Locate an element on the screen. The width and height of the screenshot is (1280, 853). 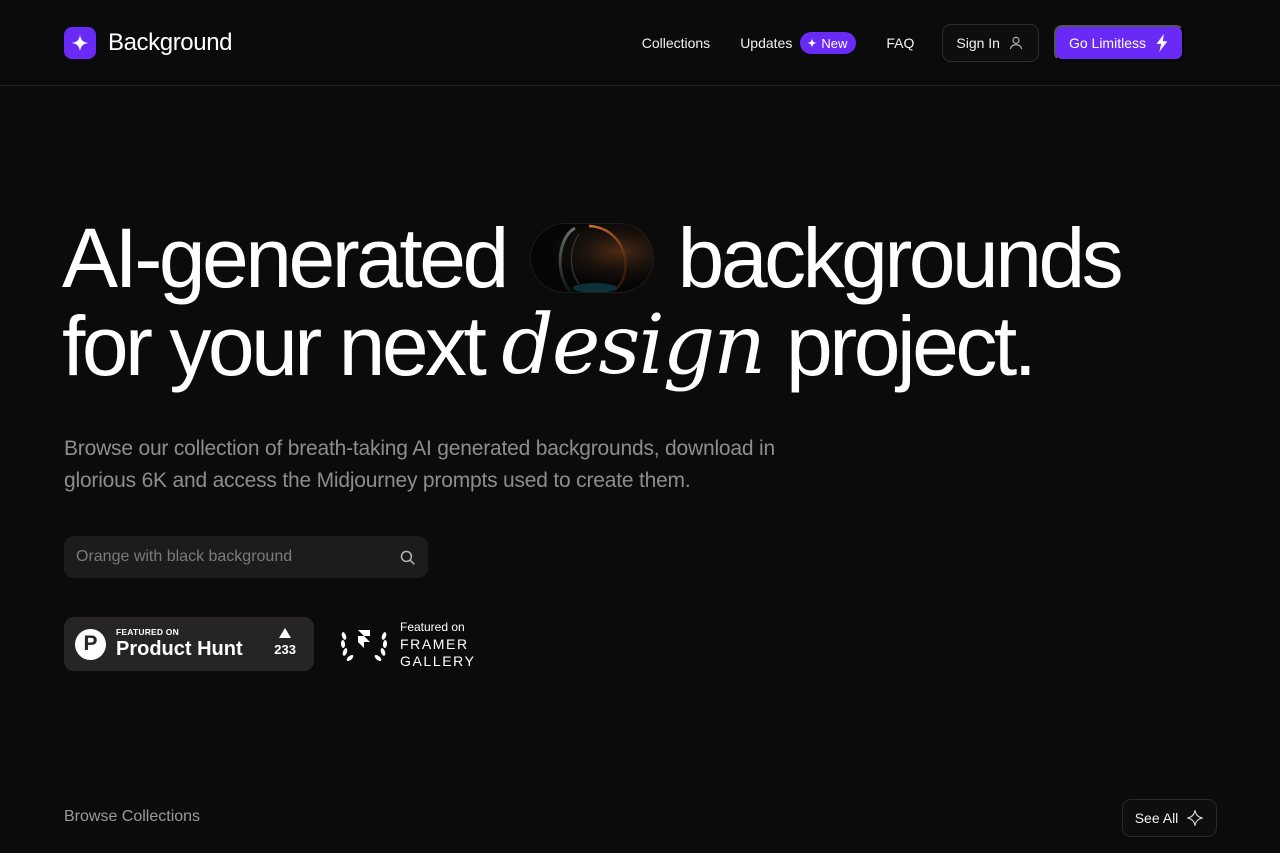
product-hunt-title: Product Hunt is located at coordinates (179, 649).